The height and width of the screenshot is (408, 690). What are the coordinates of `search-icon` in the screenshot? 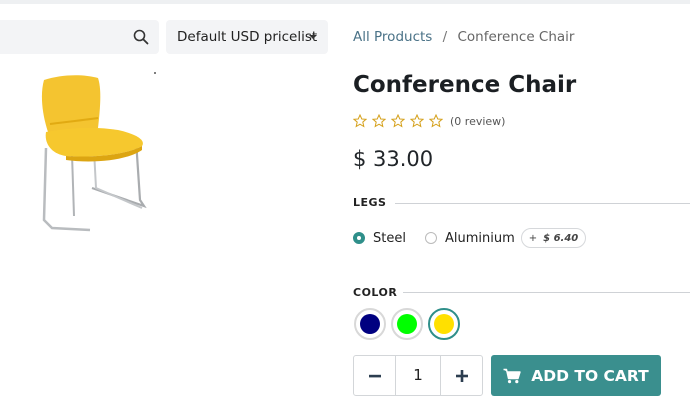 It's located at (141, 37).